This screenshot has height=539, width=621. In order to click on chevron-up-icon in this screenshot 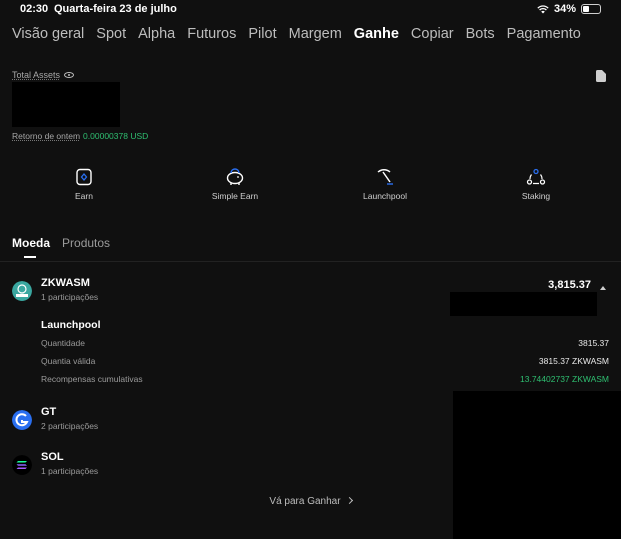, I will do `click(603, 288)`.